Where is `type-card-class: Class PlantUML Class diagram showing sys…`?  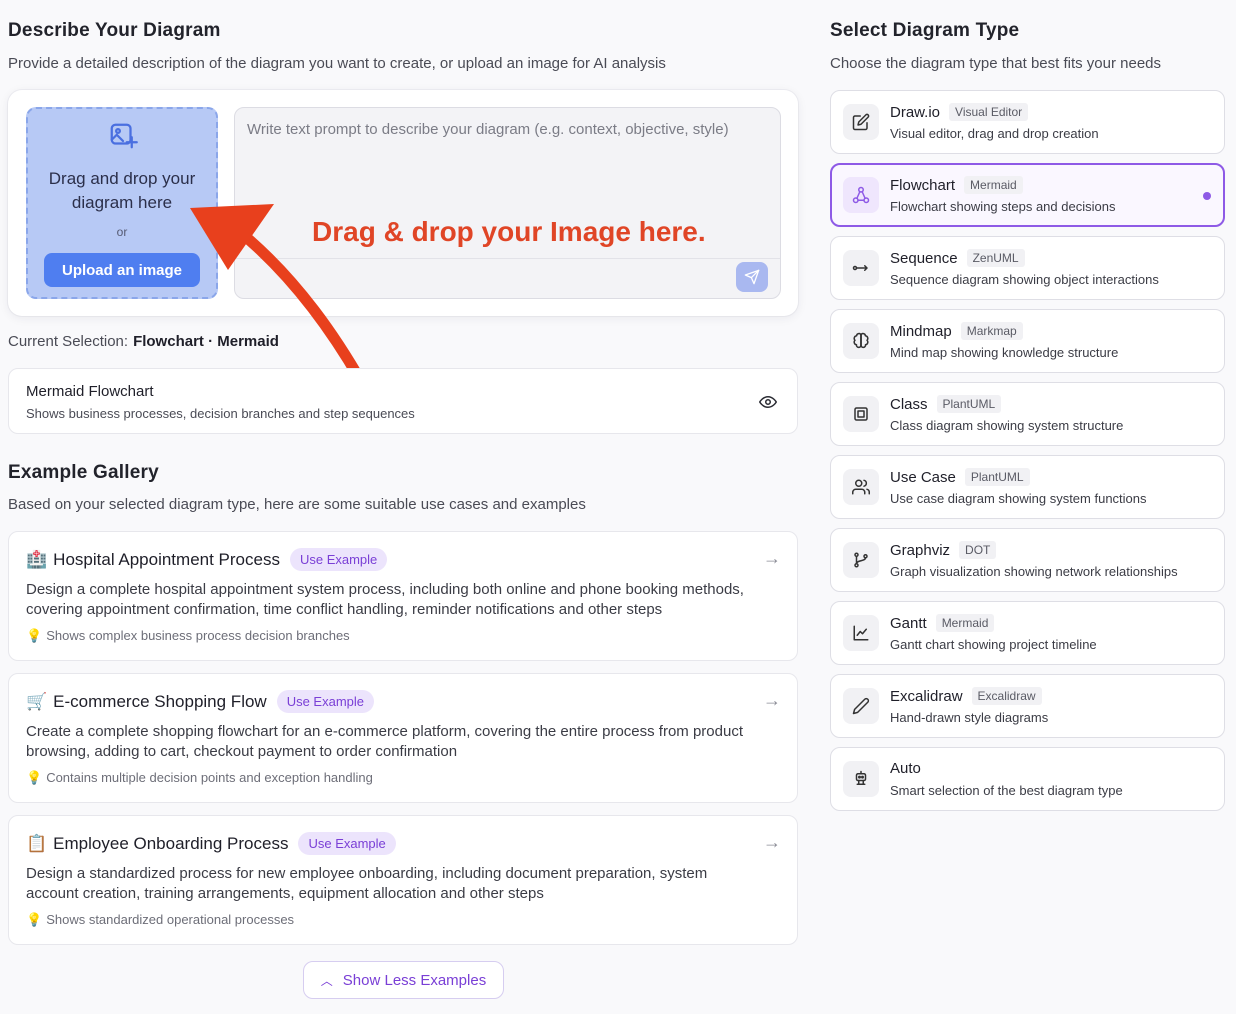
type-card-class: Class PlantUML Class diagram showing sys… is located at coordinates (1027, 414).